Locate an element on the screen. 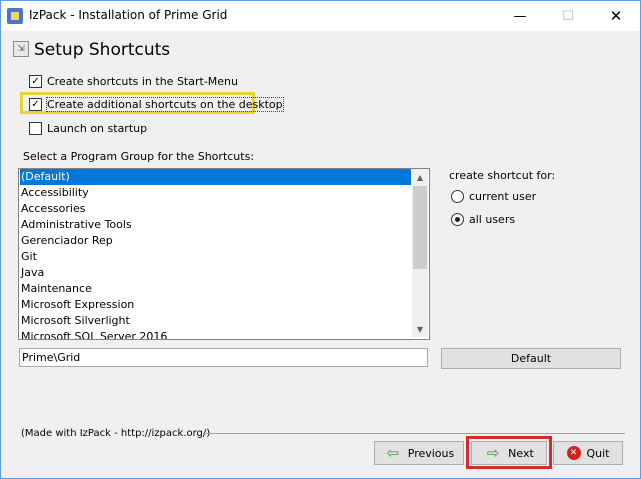  quit-icon: ✕ is located at coordinates (573, 453).